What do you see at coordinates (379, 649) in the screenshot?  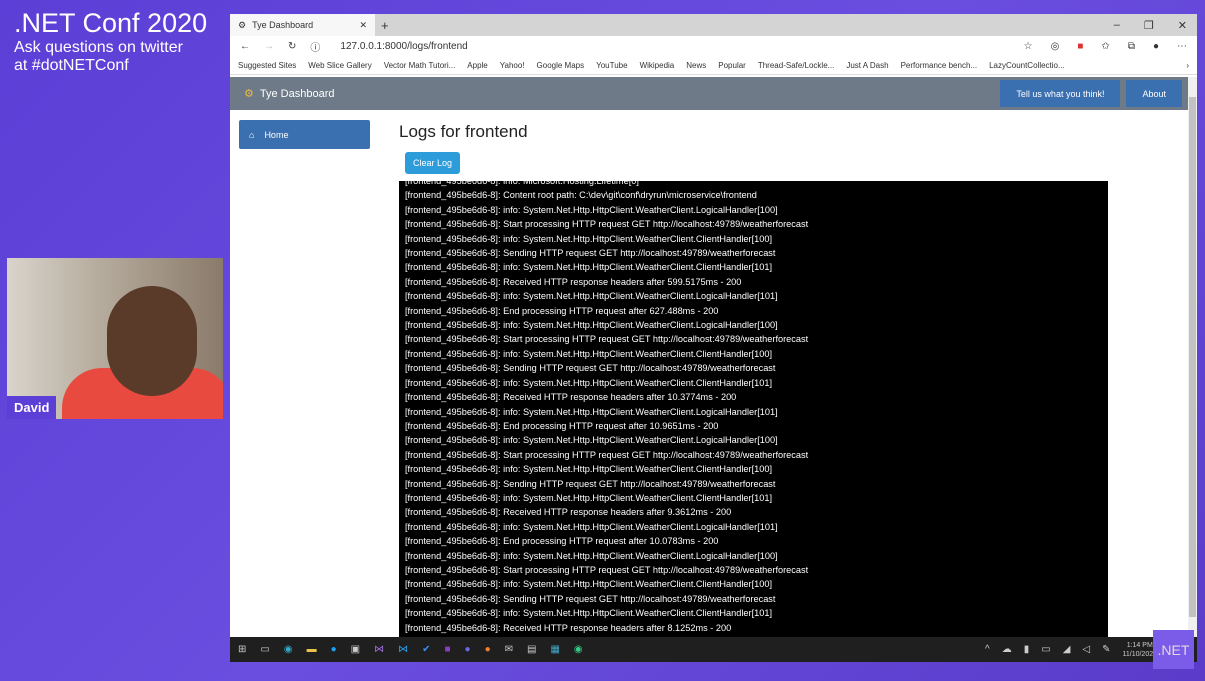 I see `visual-studio-icon: ⋈` at bounding box center [379, 649].